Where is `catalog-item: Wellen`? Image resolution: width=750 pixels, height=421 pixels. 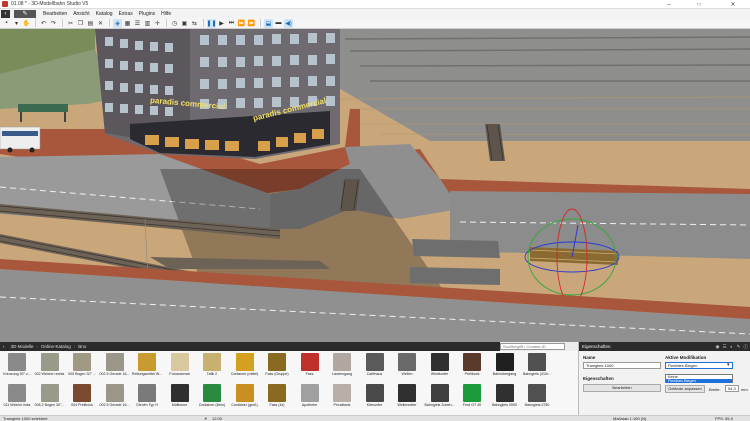 catalog-item: Wellen is located at coordinates (407, 366).